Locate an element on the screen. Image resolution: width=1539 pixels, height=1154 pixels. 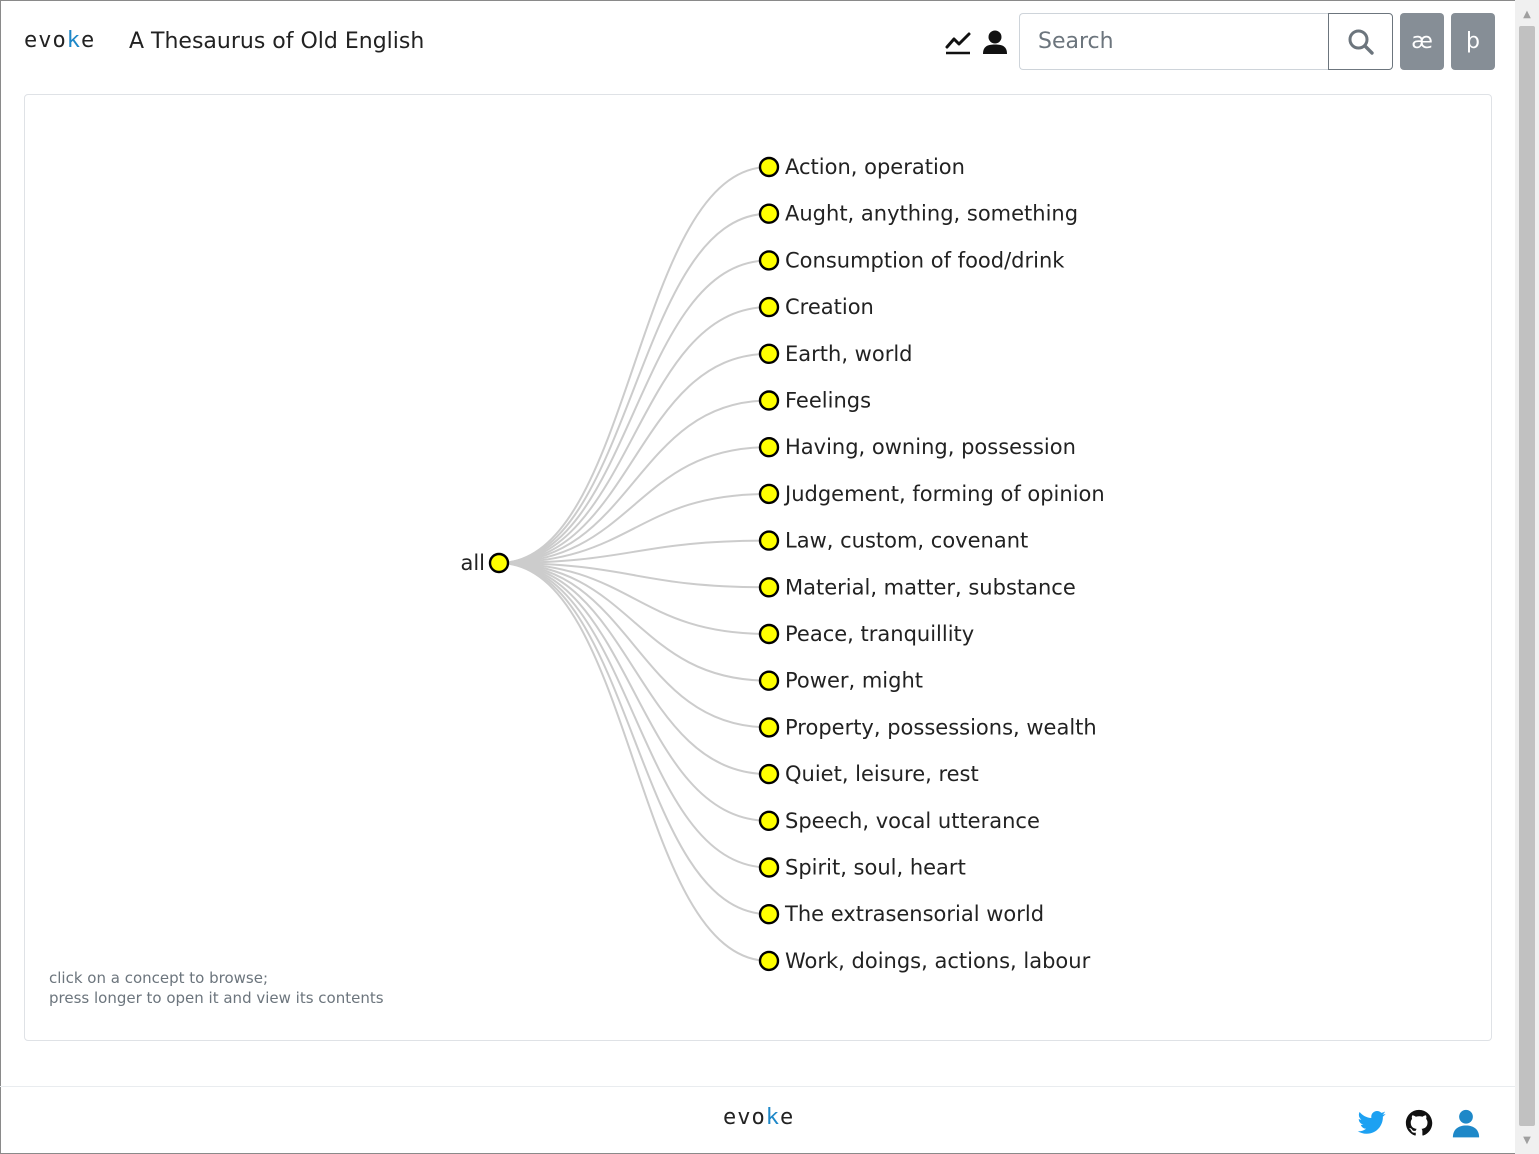
tree-node: Feelings is located at coordinates (814, 401).